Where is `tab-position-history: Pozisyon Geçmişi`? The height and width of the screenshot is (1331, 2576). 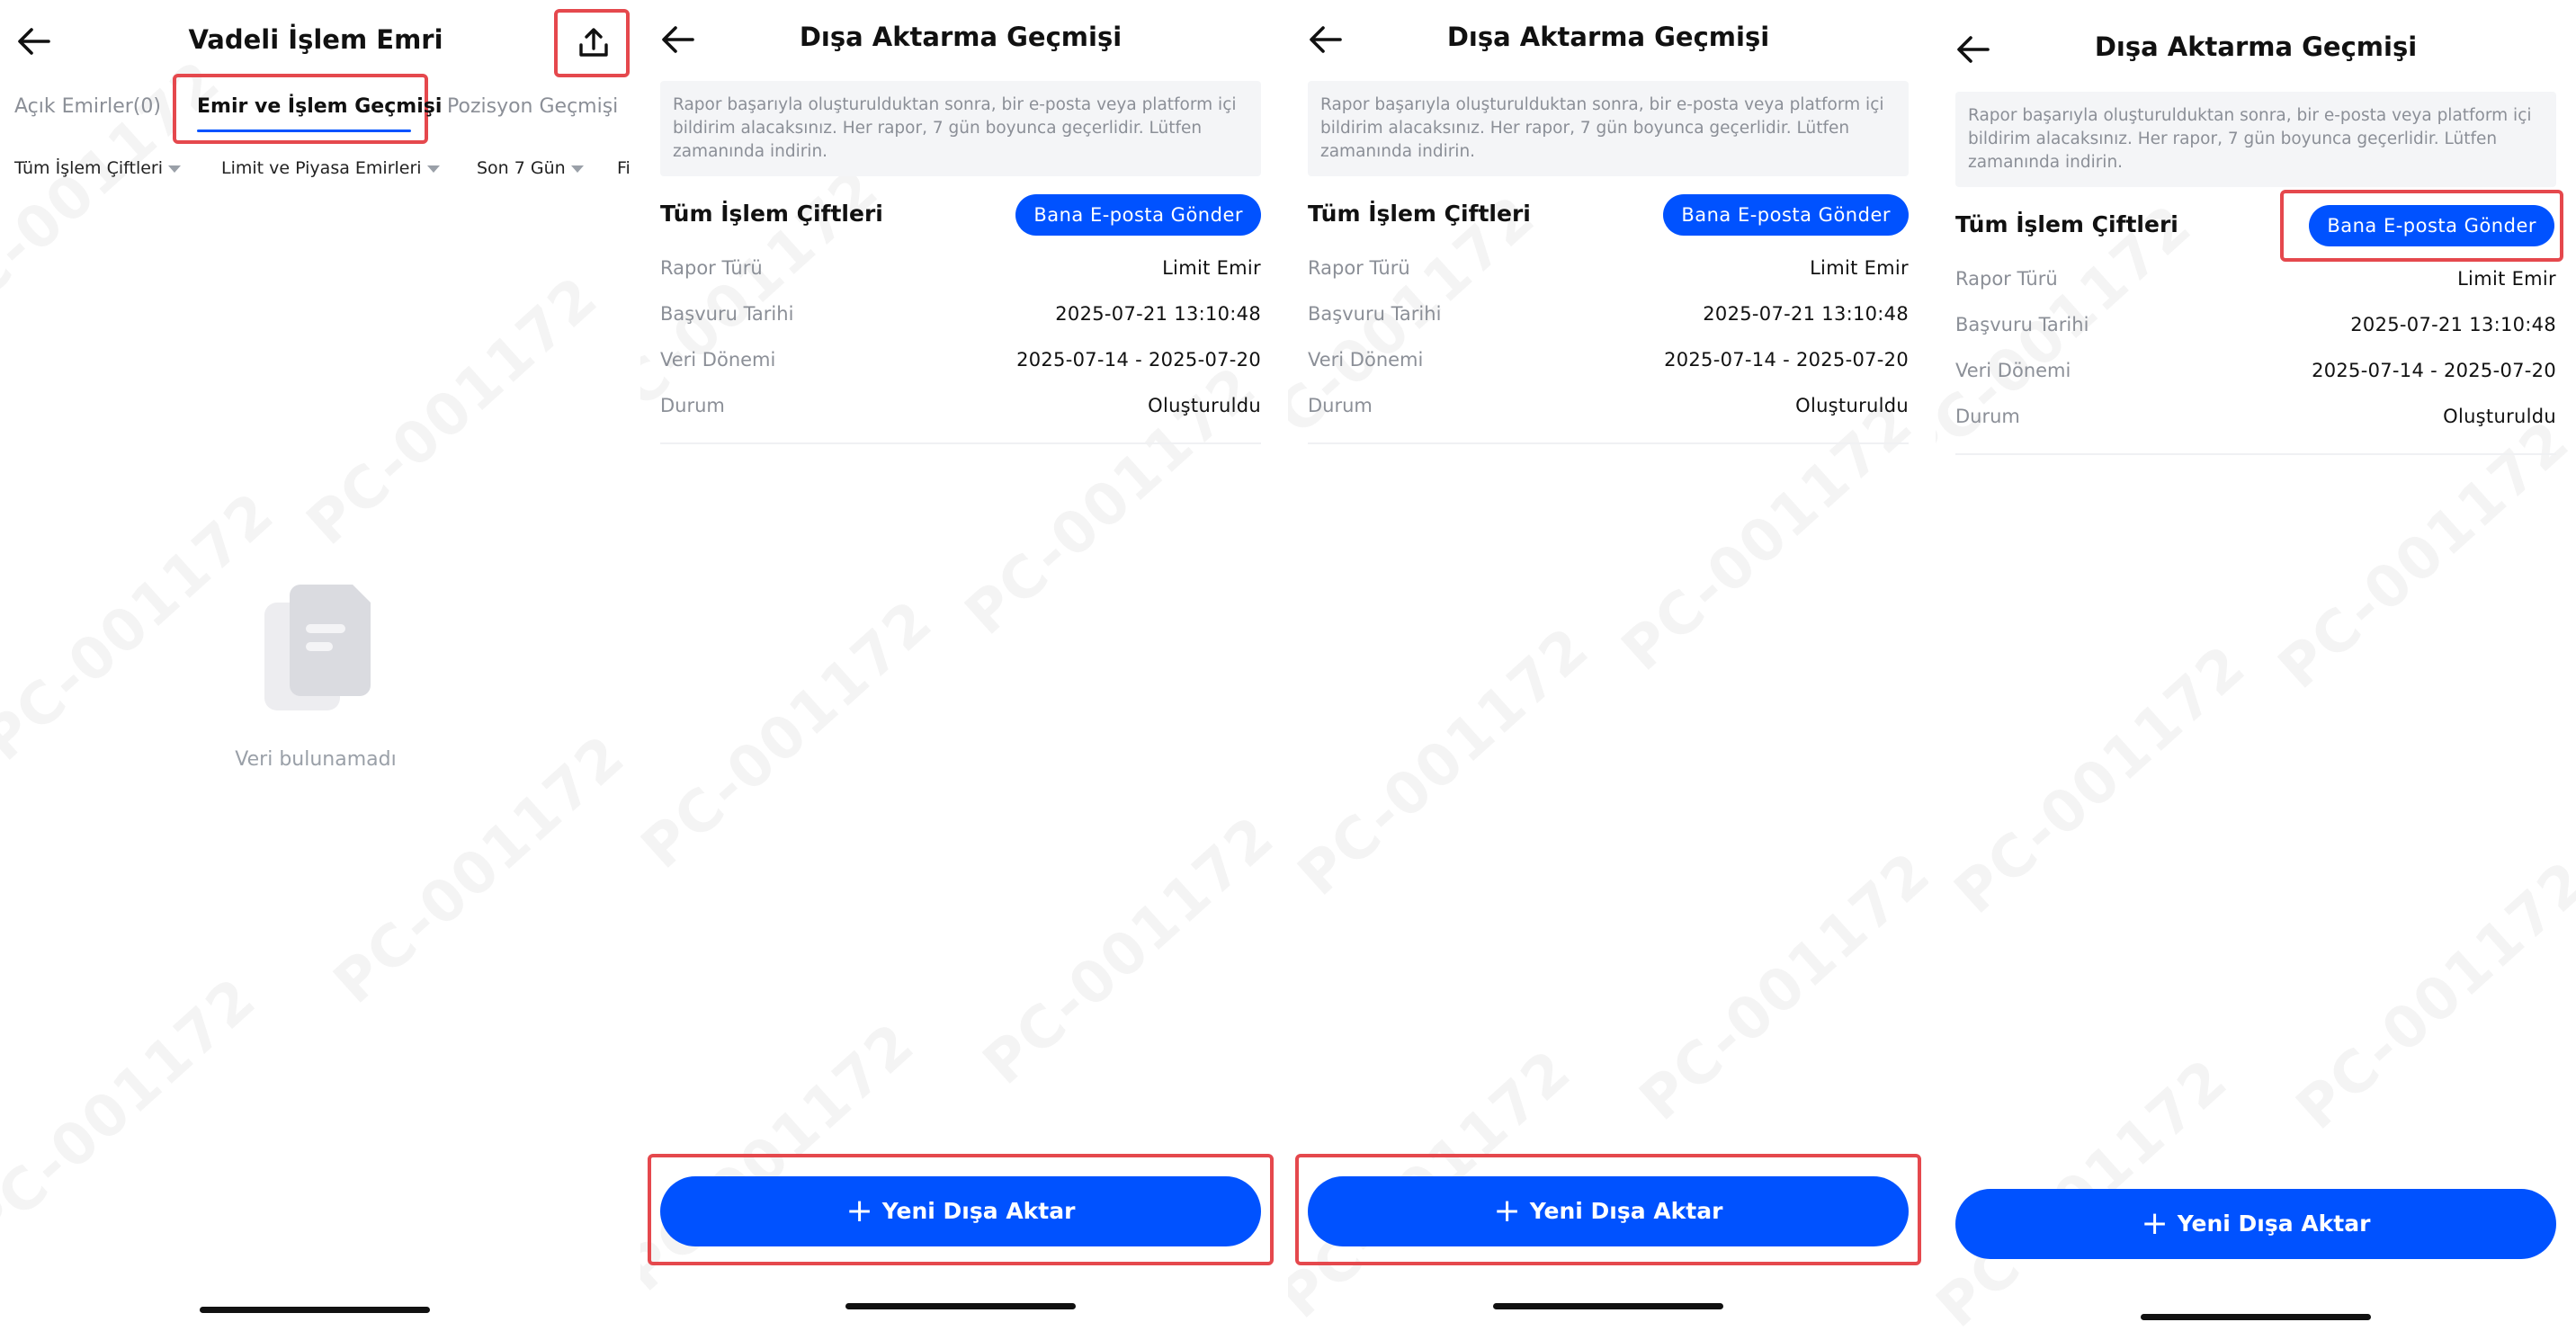 tab-position-history: Pozisyon Geçmişi is located at coordinates (532, 106).